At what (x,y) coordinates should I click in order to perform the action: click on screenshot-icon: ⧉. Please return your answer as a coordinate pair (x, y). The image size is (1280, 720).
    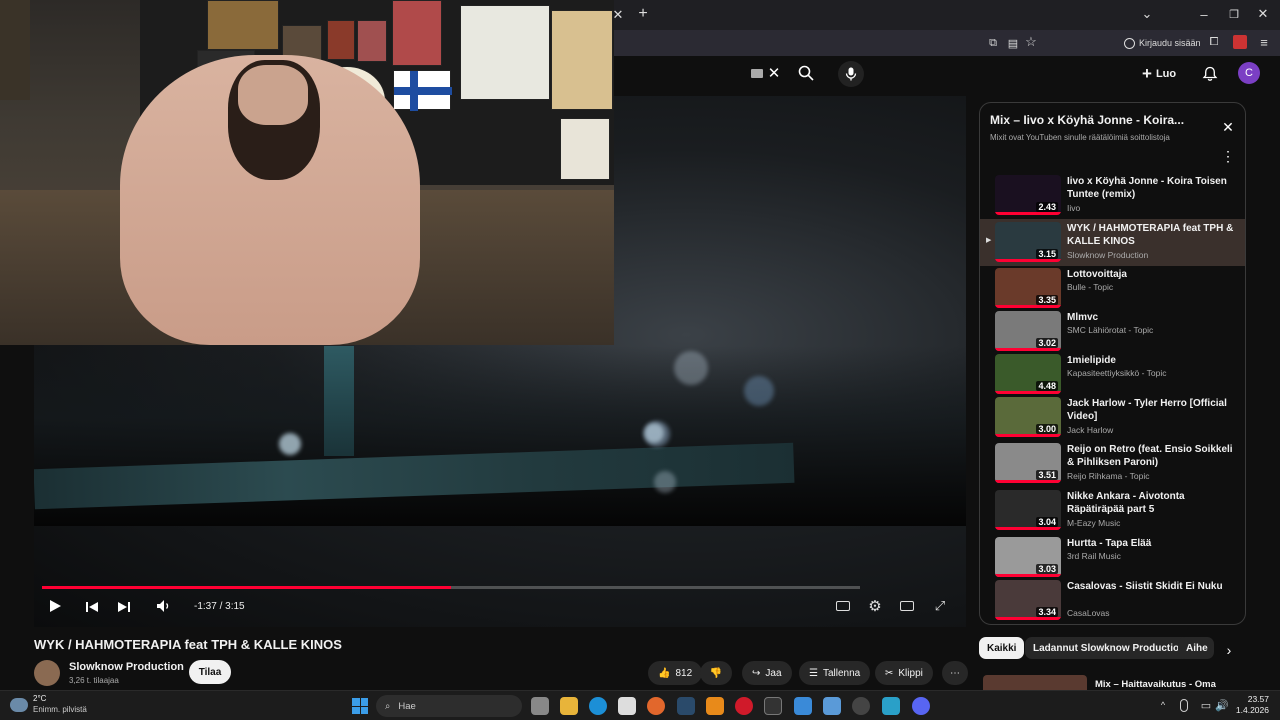
    Looking at the image, I should click on (993, 43).